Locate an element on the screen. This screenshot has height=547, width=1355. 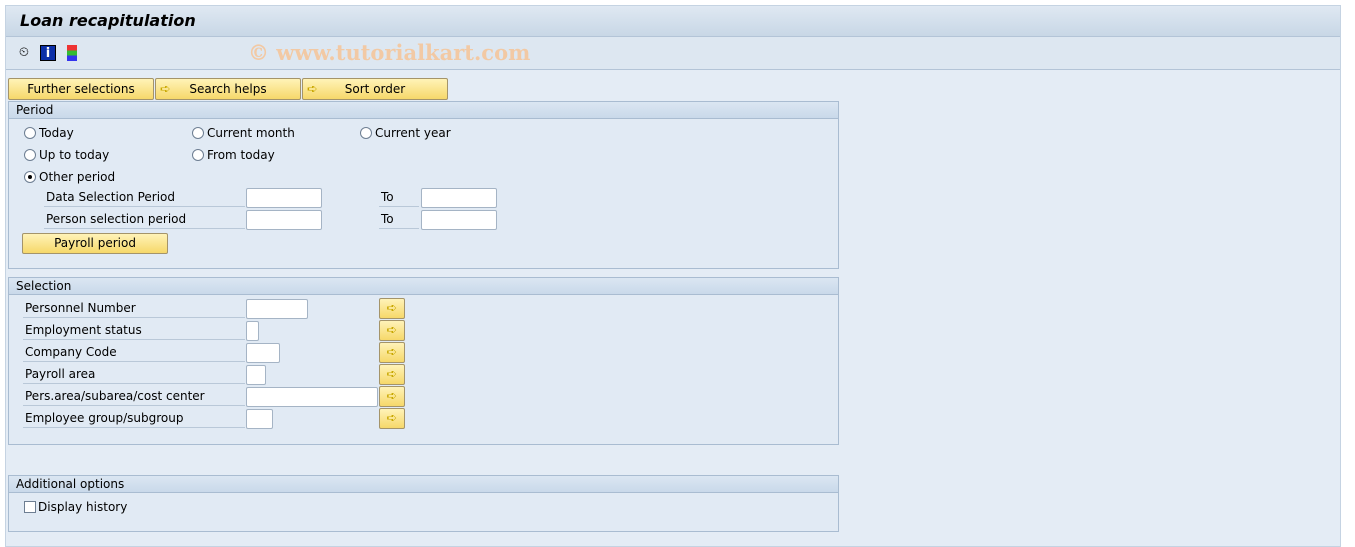
selection-options-icon is located at coordinates (72, 53).